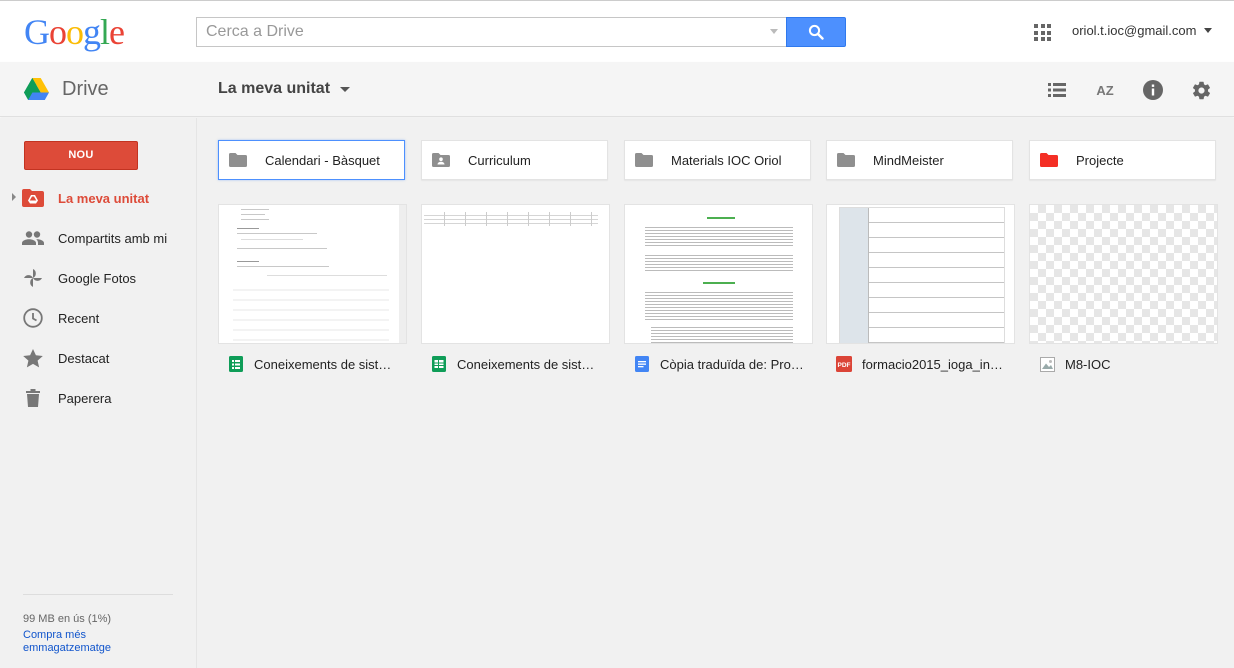 The image size is (1234, 668). What do you see at coordinates (98, 642) in the screenshot?
I see `buy-storage-link: Compra més emmagatzematge` at bounding box center [98, 642].